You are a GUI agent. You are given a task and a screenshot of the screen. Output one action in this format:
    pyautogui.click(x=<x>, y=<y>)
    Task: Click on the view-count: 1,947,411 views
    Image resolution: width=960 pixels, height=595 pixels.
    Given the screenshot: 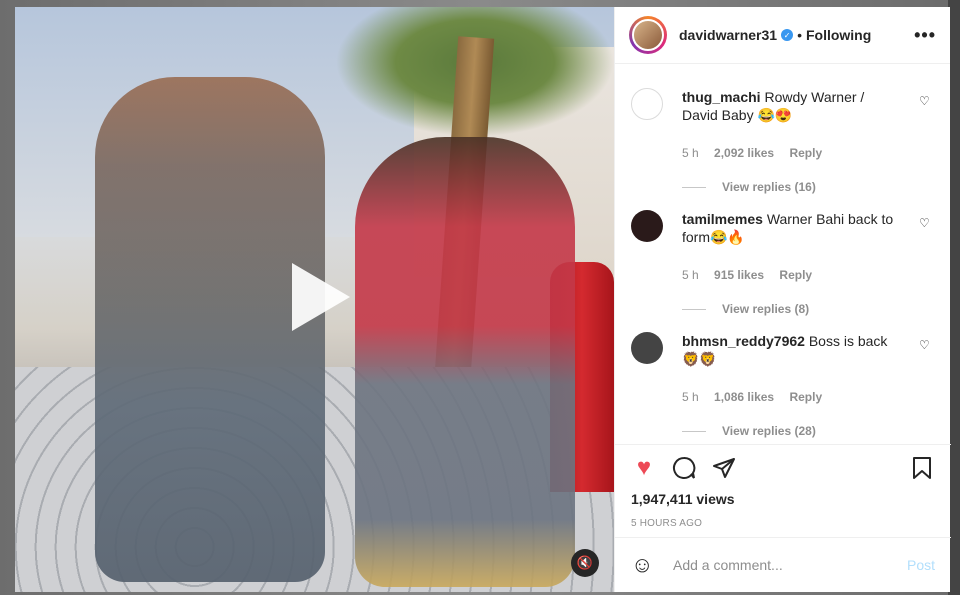 What is the action you would take?
    pyautogui.click(x=683, y=499)
    